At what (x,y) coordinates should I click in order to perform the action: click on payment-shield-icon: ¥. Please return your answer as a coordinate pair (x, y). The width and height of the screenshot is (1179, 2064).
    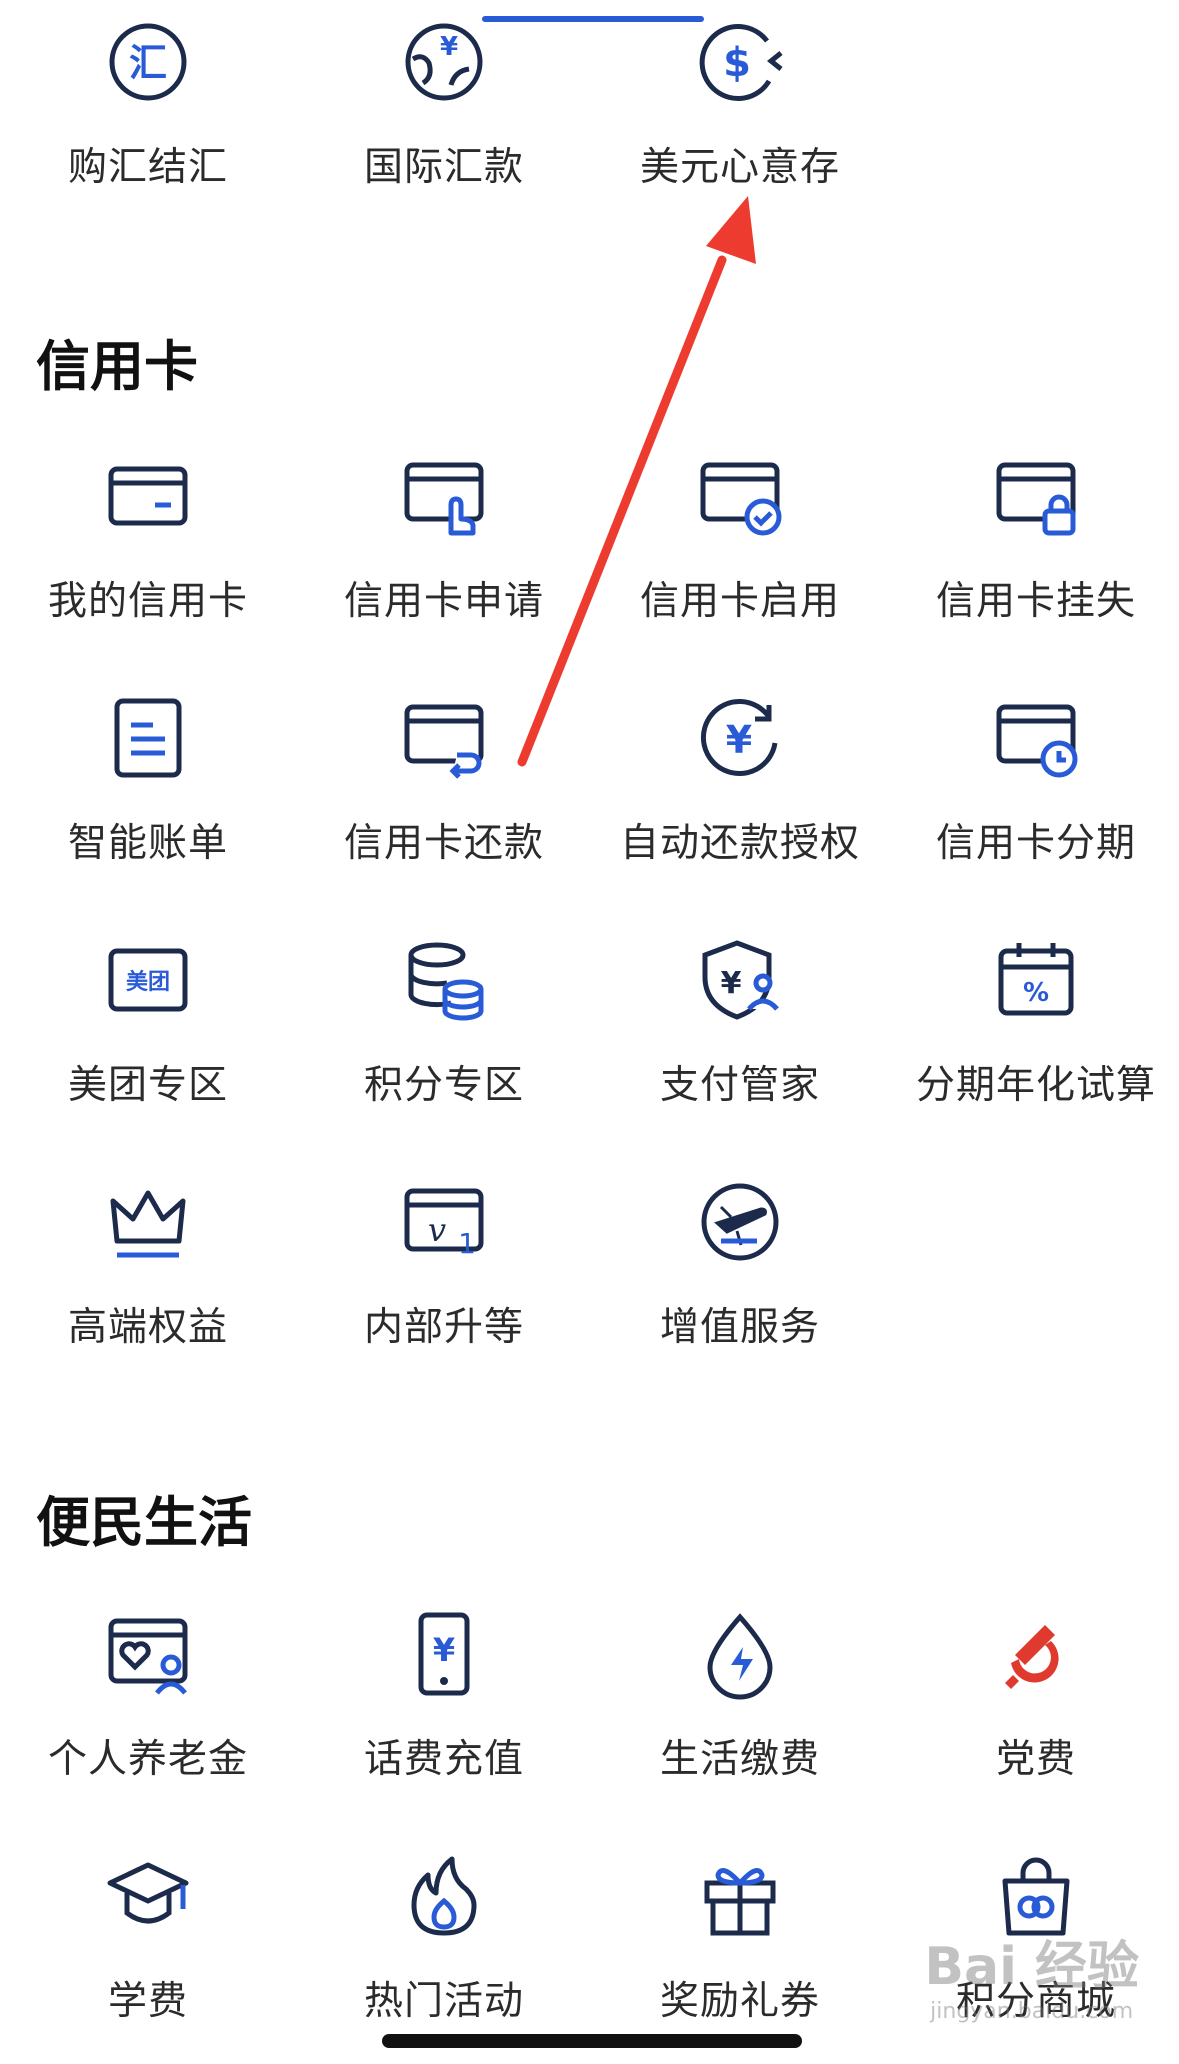
    Looking at the image, I should click on (740, 980).